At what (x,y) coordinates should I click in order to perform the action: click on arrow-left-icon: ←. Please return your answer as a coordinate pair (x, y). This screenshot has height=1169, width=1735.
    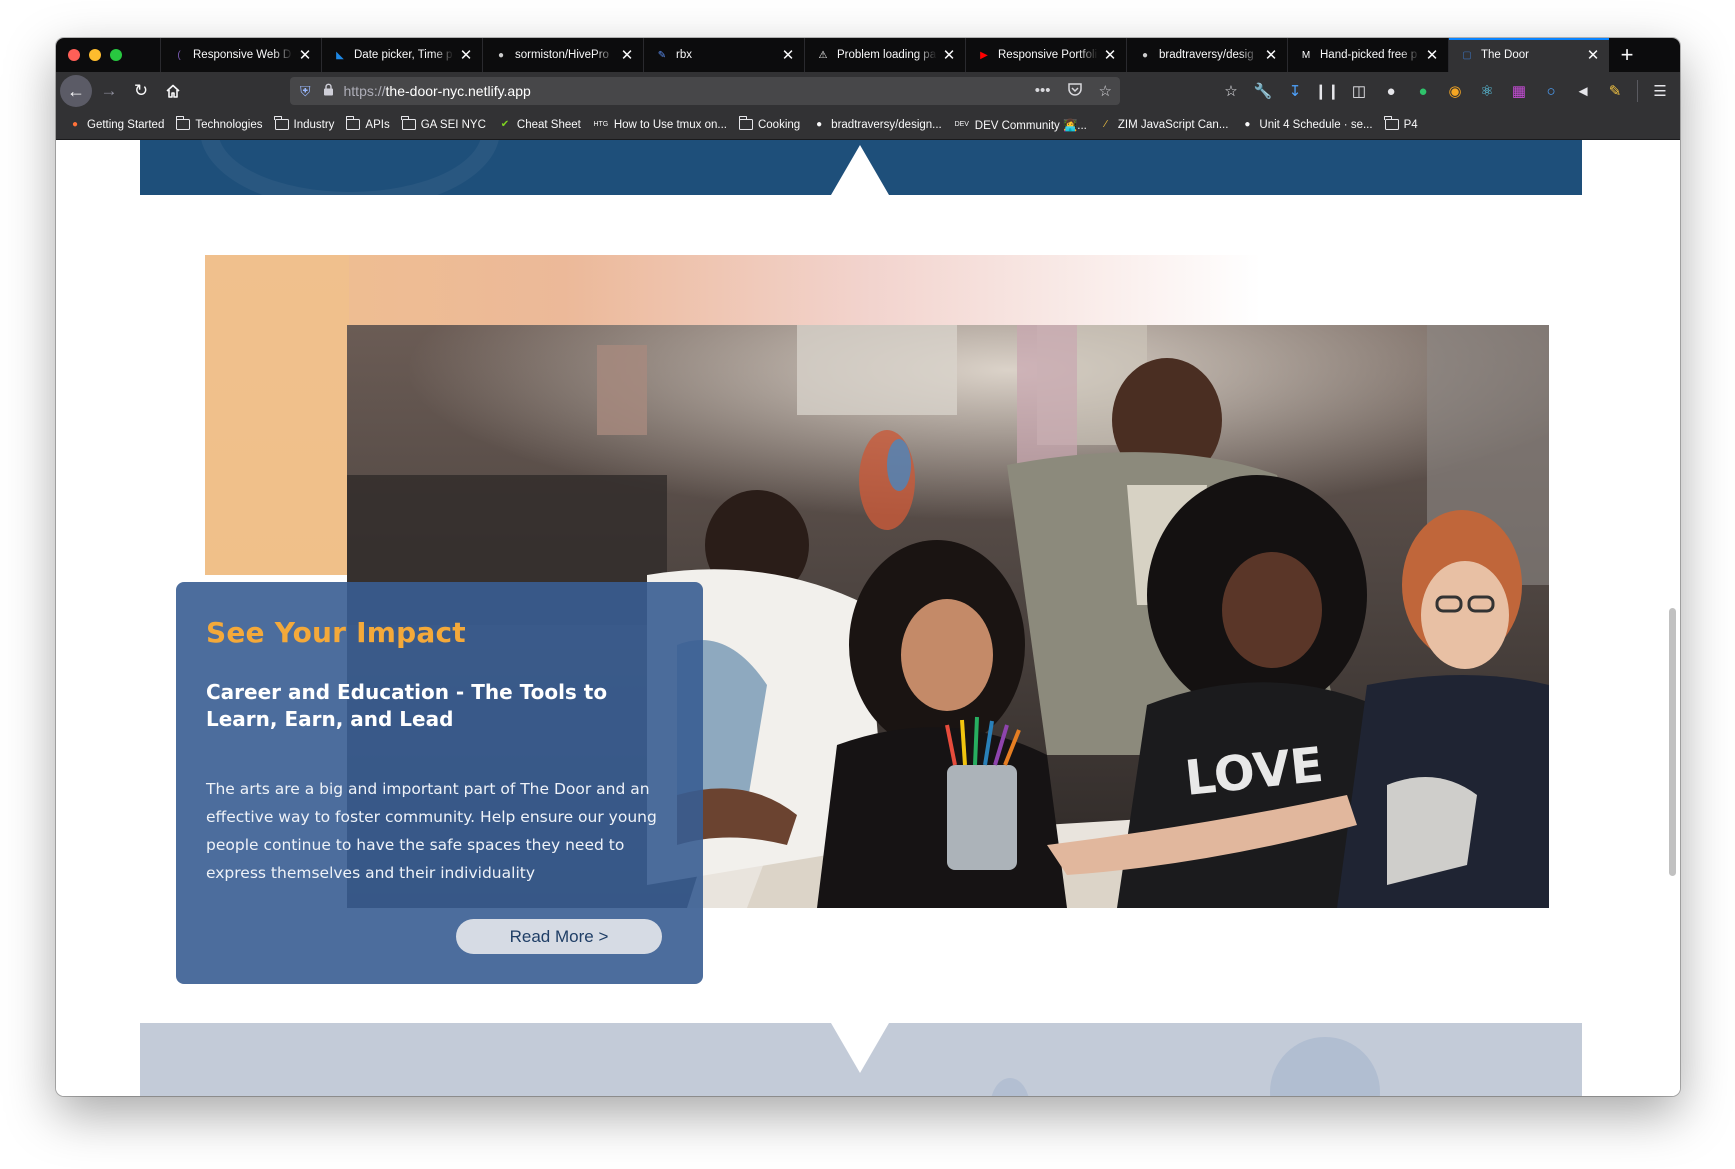
    Looking at the image, I should click on (76, 90).